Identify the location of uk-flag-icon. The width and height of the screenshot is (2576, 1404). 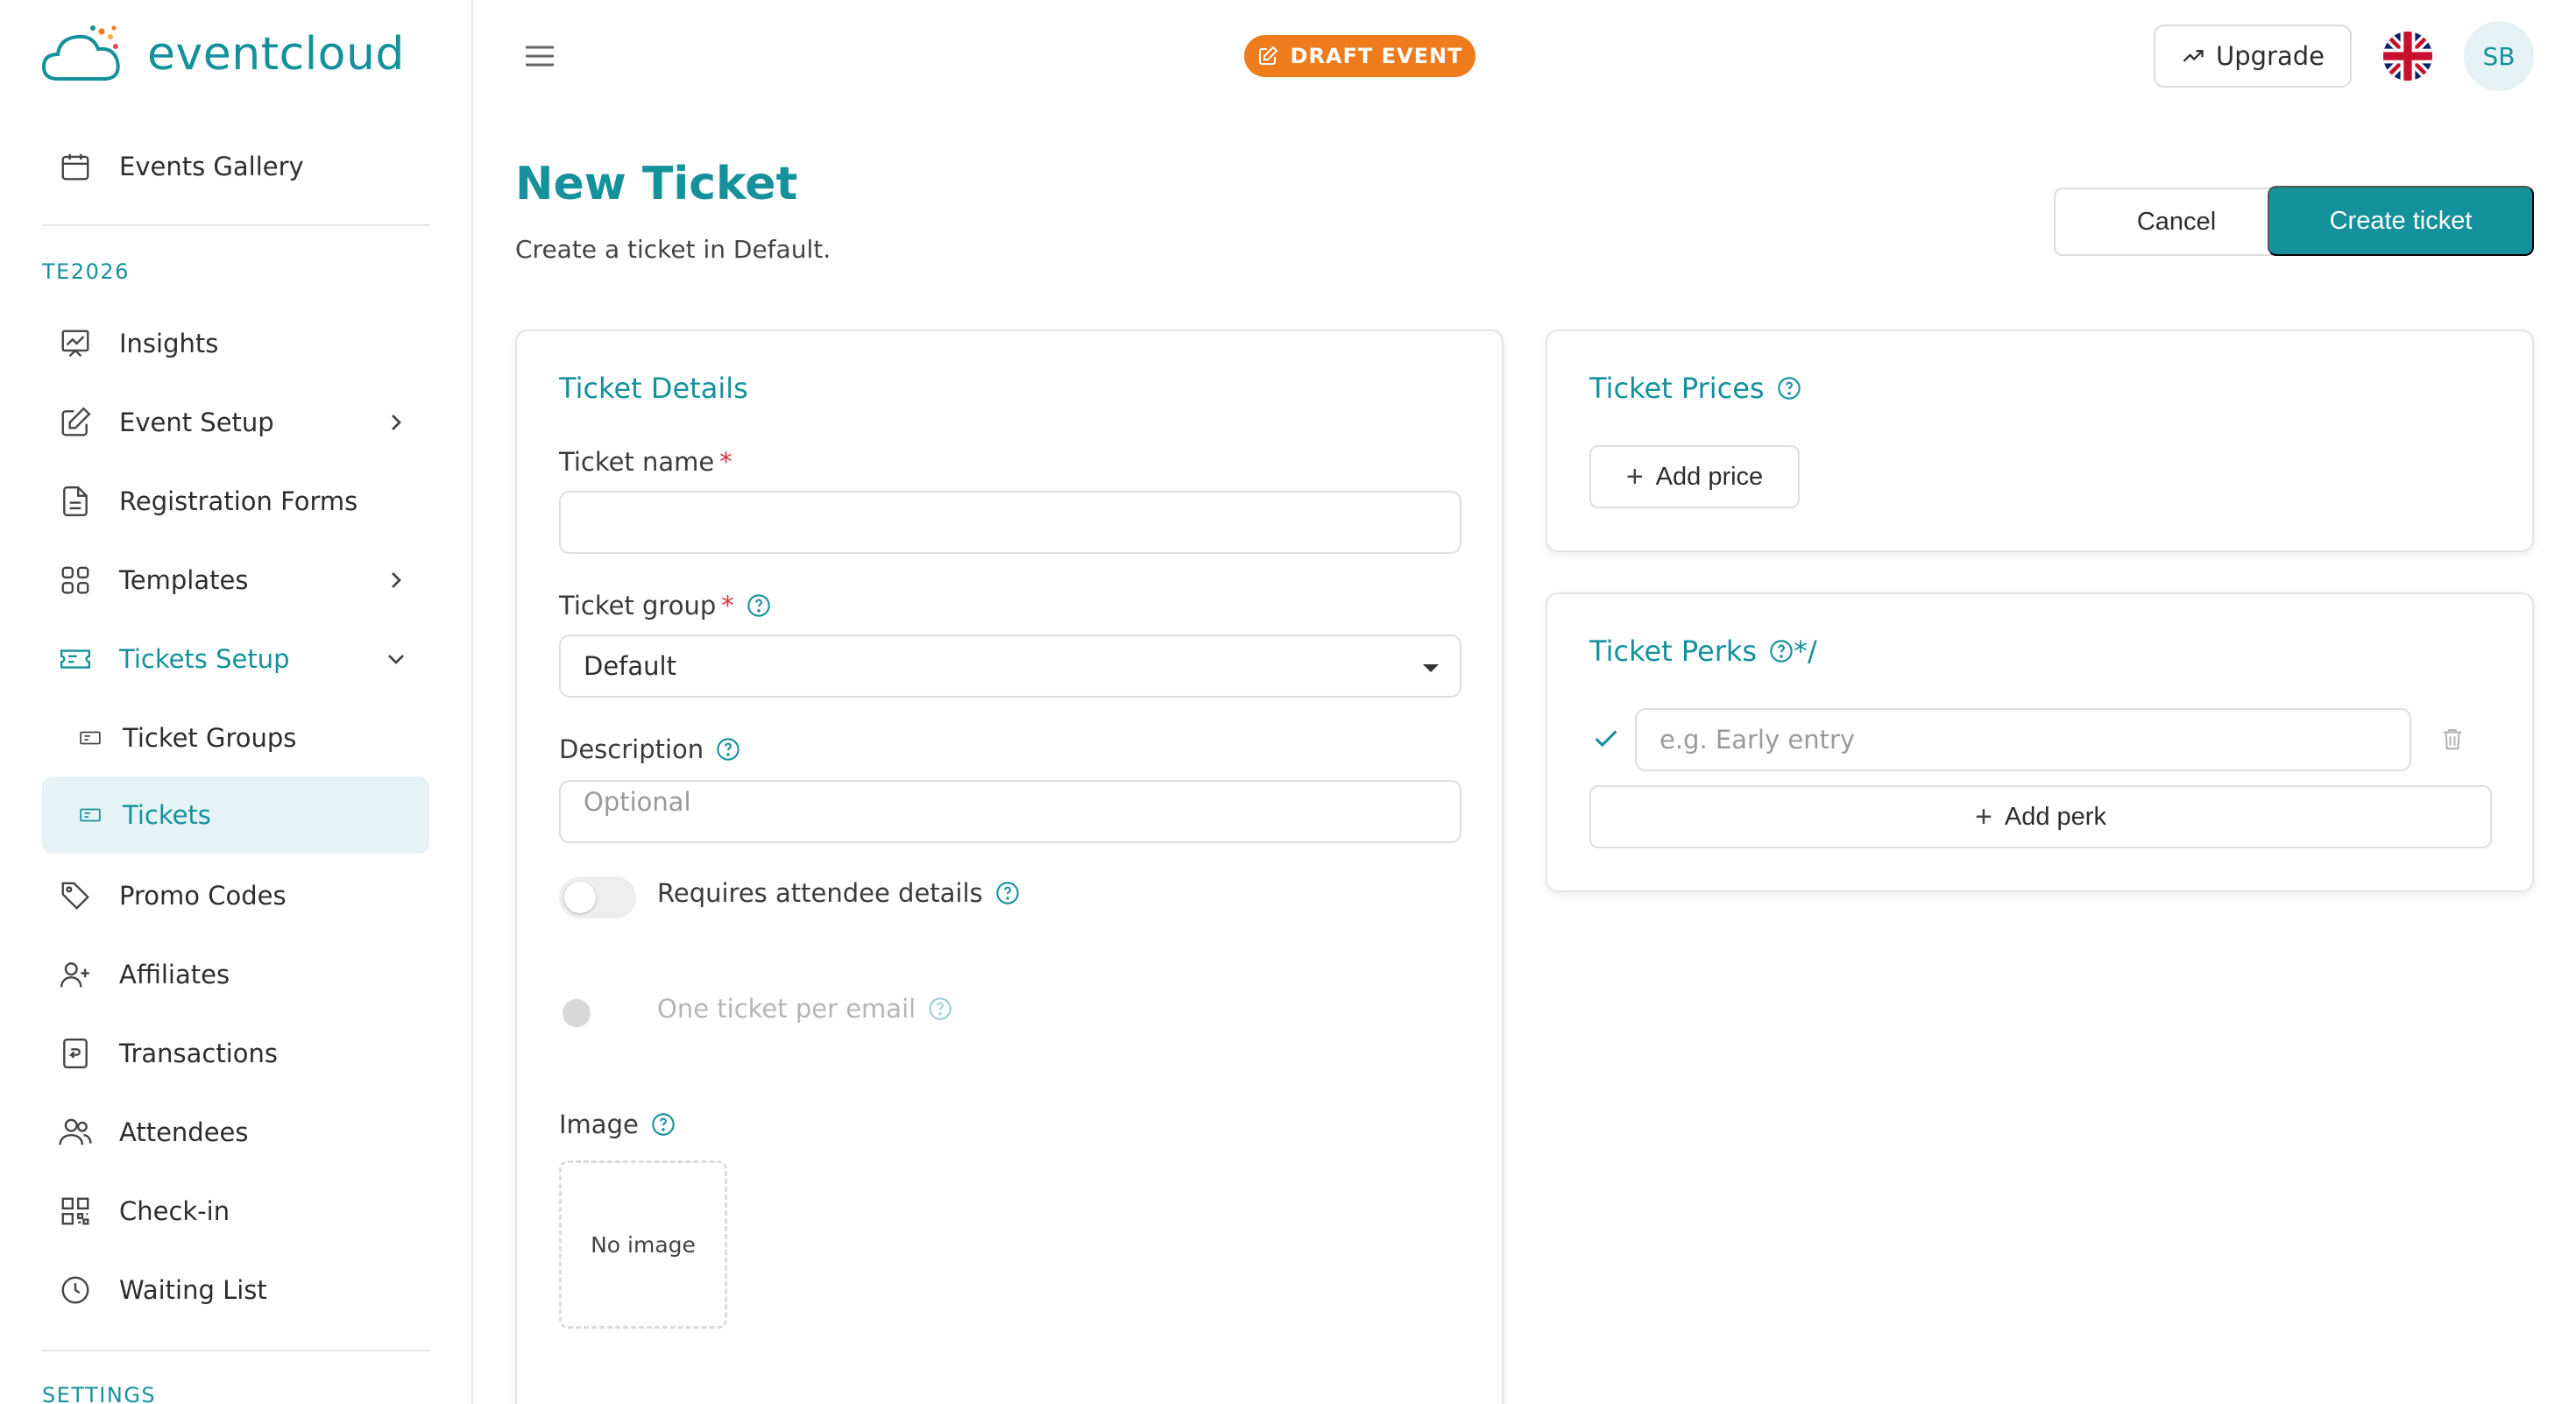
(2407, 56).